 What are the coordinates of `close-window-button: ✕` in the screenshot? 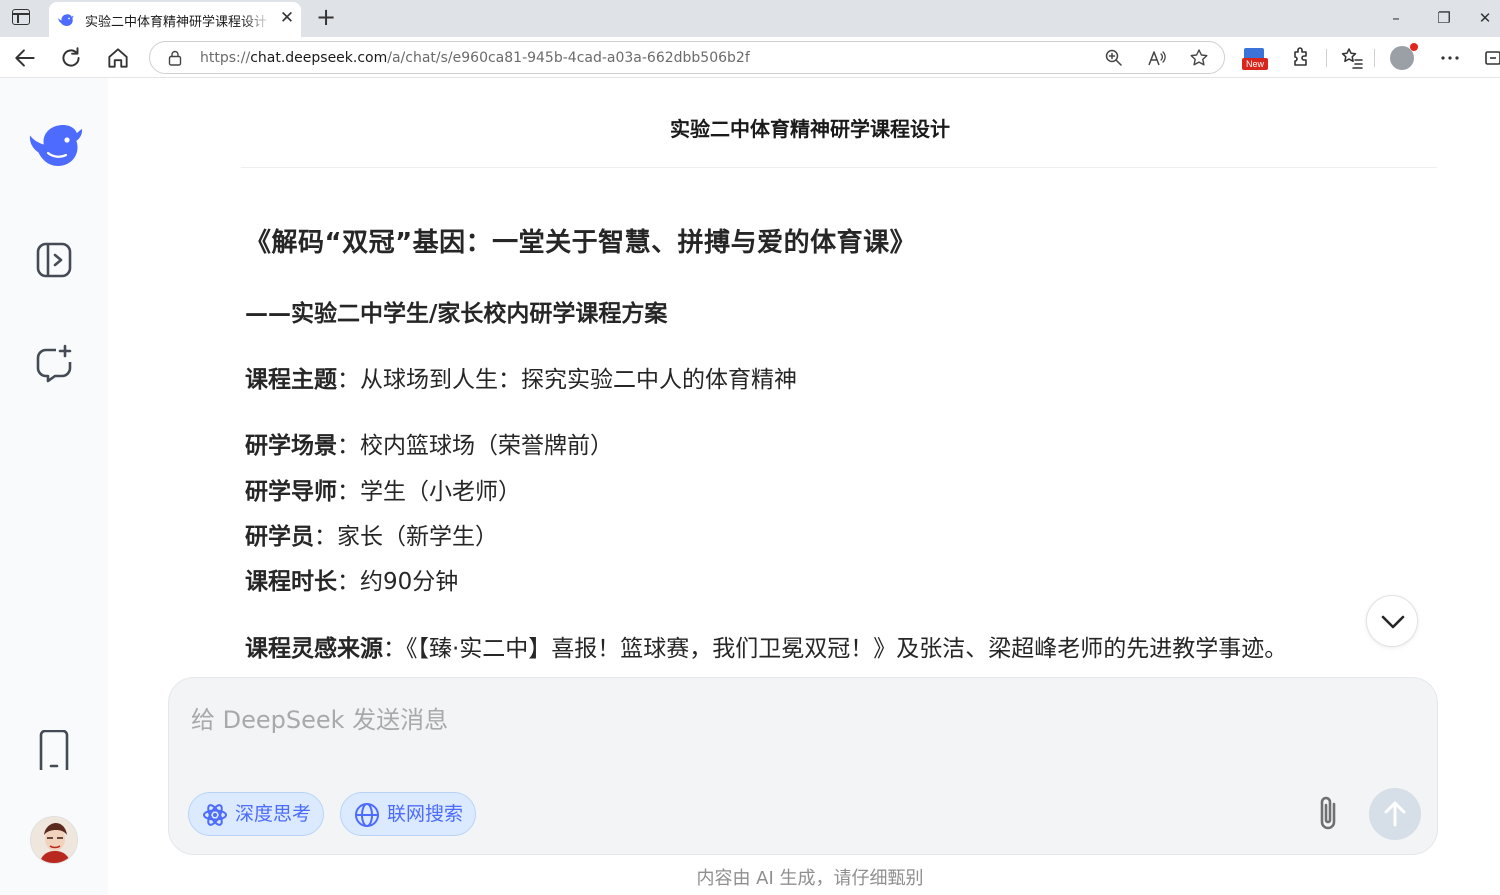 It's located at (1485, 18).